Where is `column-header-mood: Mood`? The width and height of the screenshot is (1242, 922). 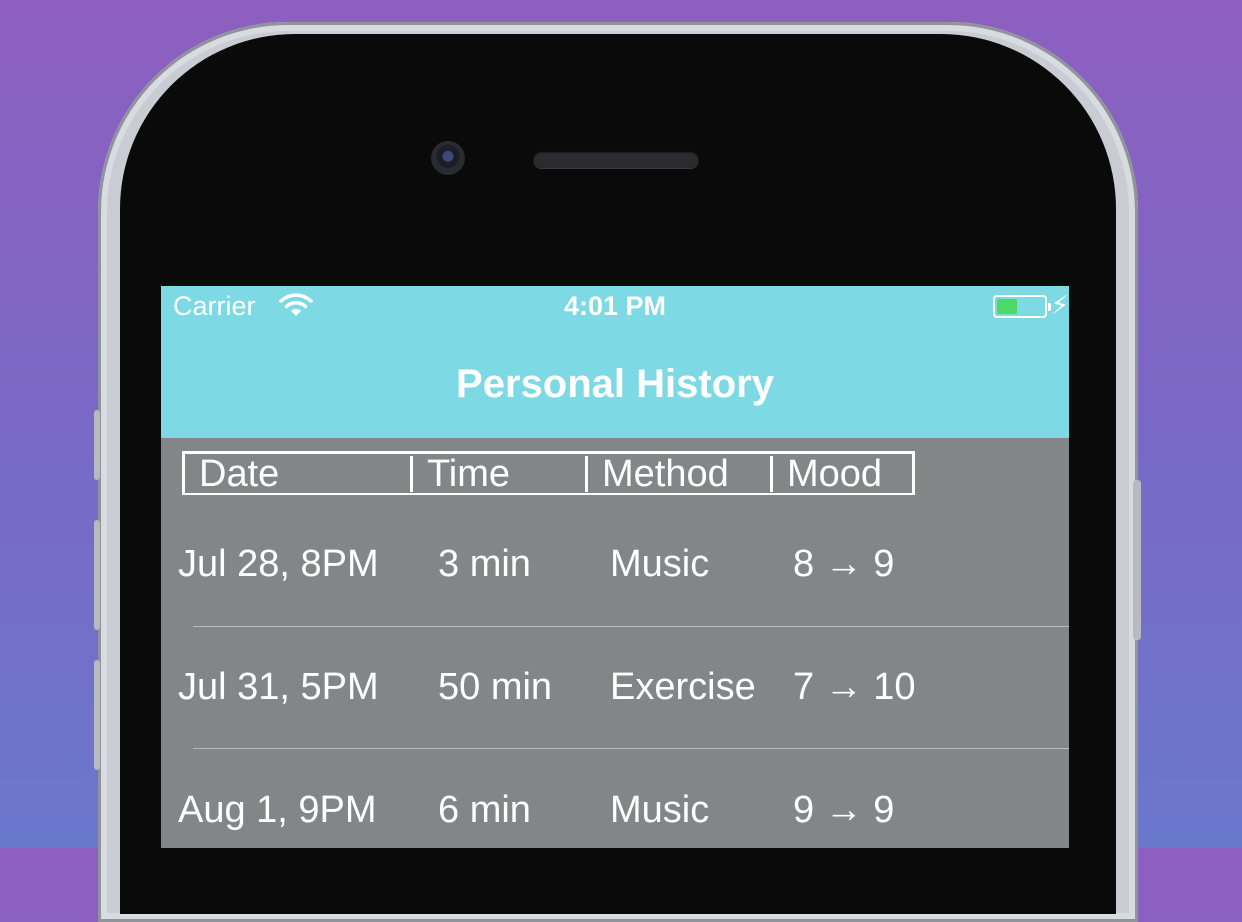 column-header-mood: Mood is located at coordinates (826, 474).